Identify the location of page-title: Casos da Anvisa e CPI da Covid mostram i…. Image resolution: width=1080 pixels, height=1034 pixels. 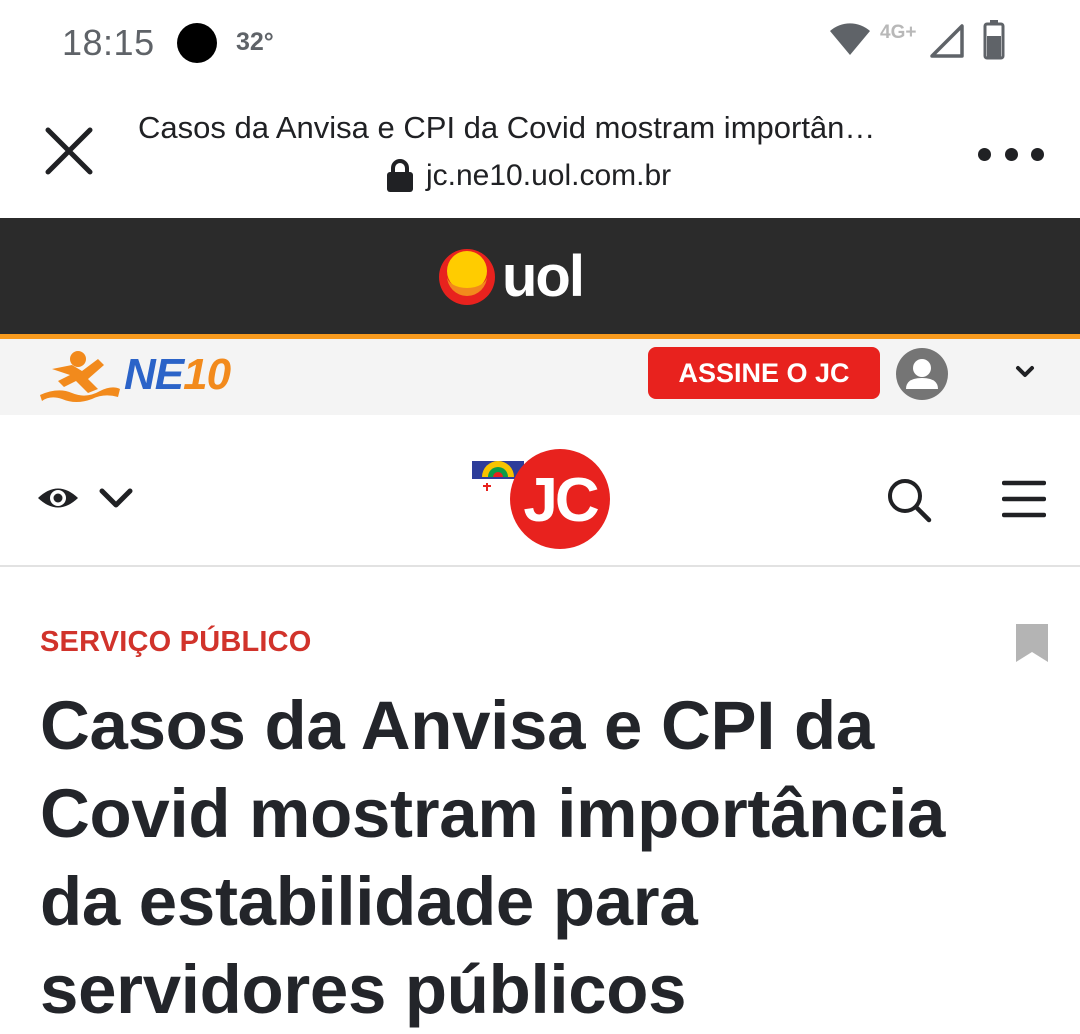
(507, 127).